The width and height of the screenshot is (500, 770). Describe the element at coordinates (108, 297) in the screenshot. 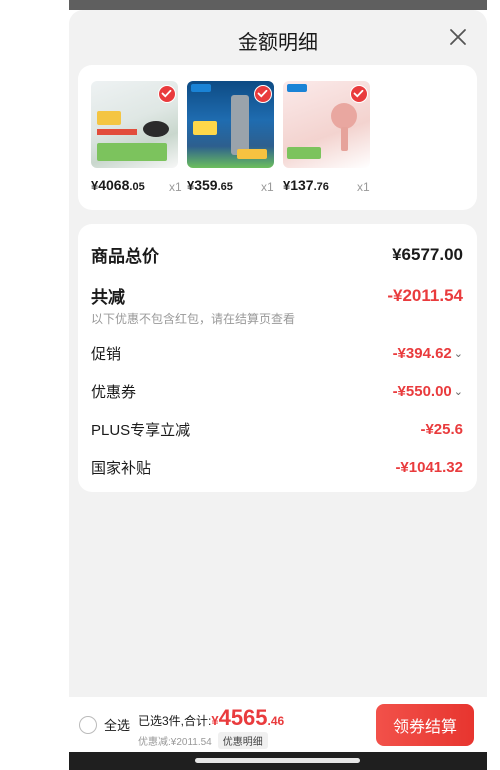

I see `total-reduction-label: 共减` at that location.